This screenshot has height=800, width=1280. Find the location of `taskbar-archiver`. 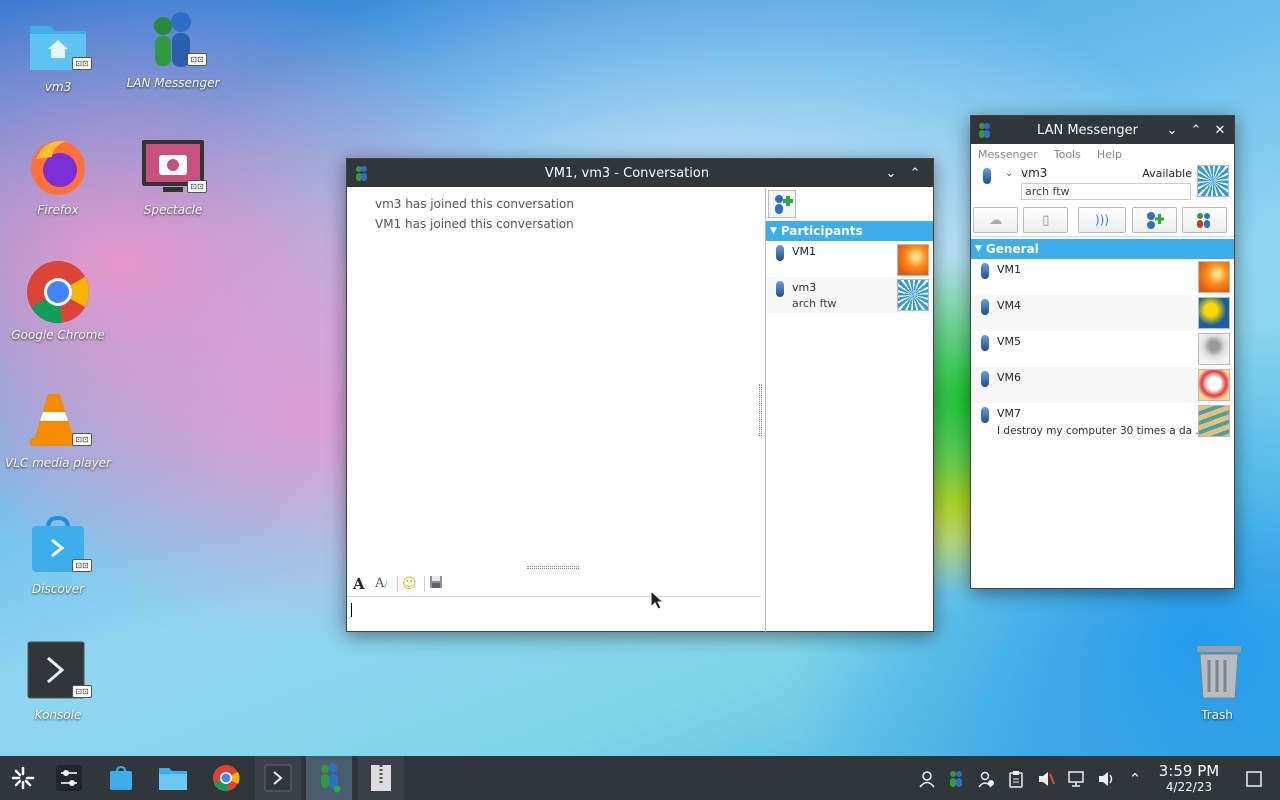

taskbar-archiver is located at coordinates (381, 778).